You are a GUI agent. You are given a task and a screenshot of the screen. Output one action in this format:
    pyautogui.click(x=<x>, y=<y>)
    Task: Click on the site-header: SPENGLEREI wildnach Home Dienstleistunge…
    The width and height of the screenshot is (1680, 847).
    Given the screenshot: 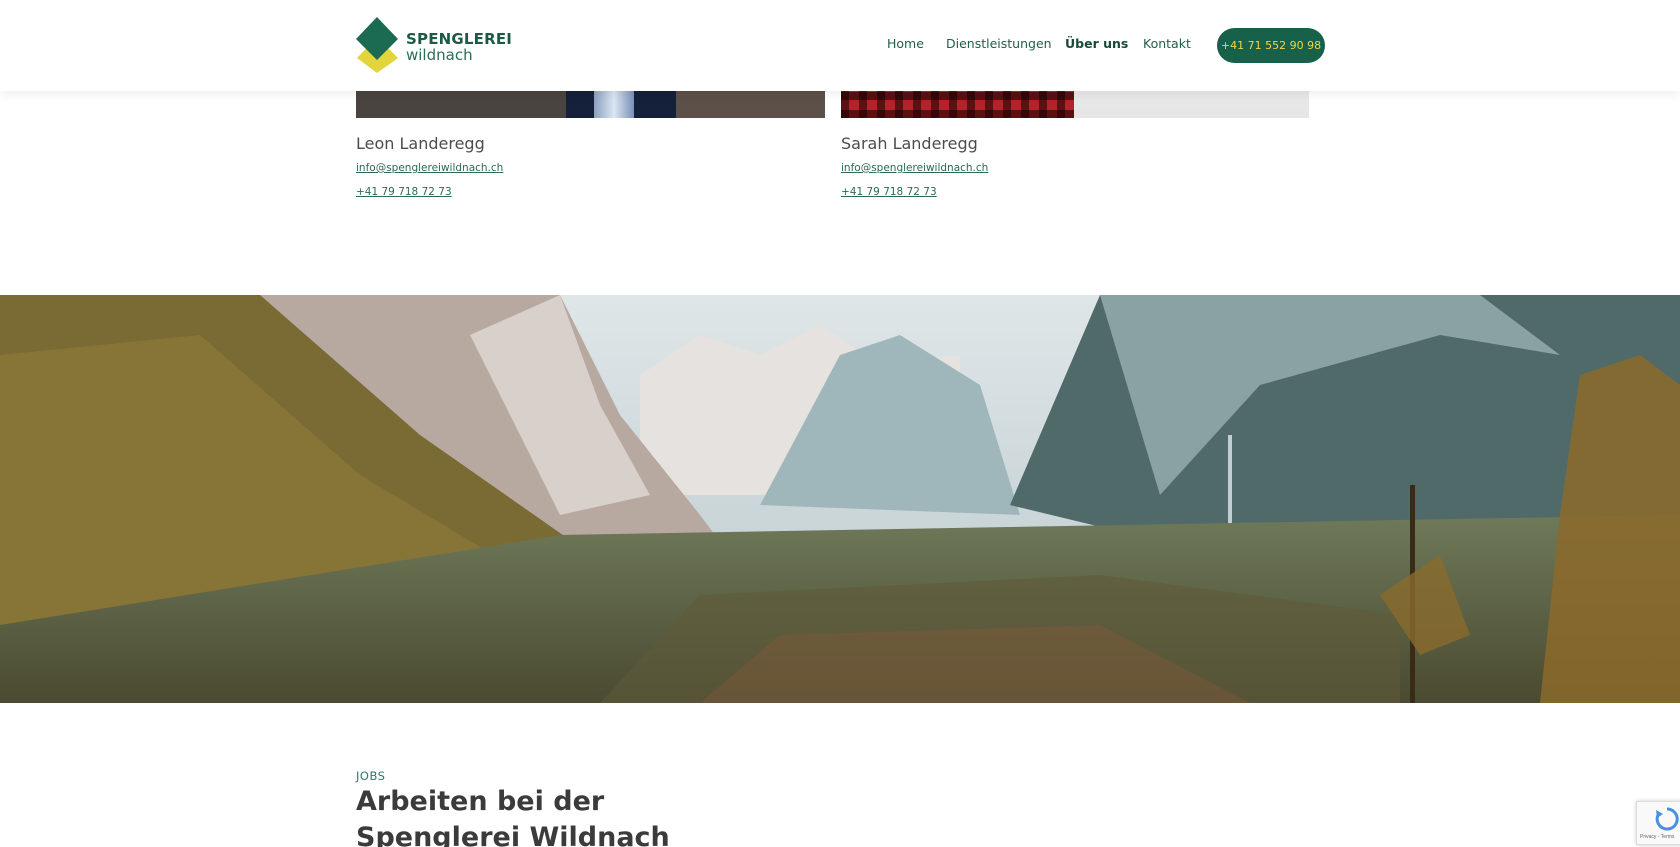 What is the action you would take?
    pyautogui.click(x=840, y=45)
    